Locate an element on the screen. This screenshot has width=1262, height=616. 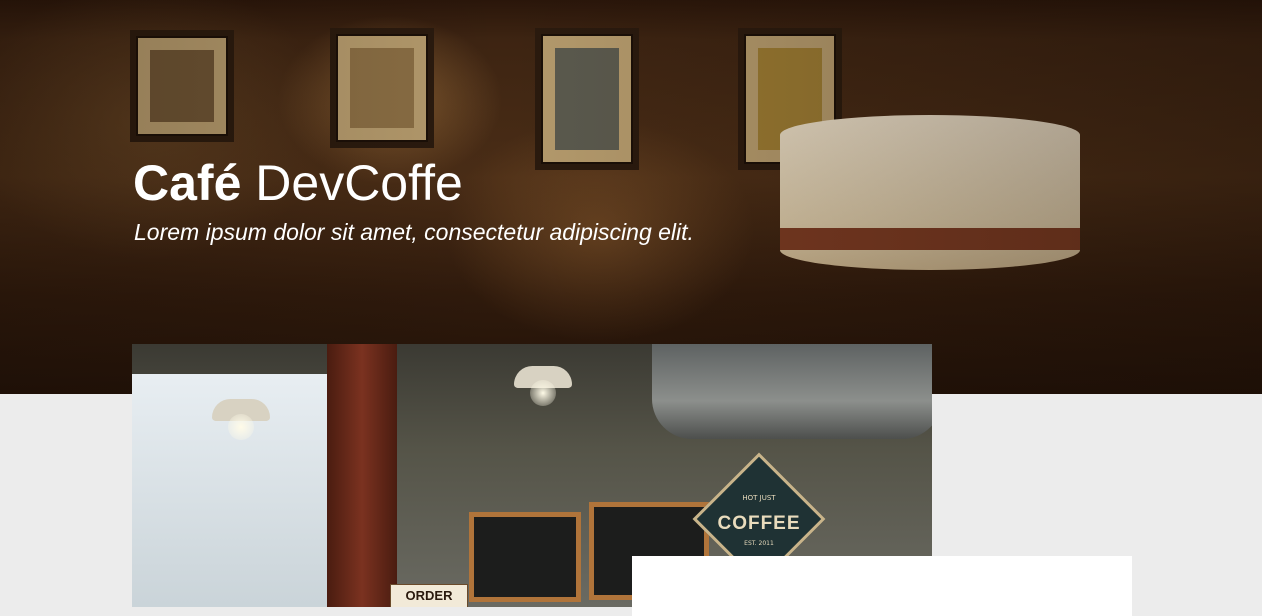
hero-title: Café DevCoffe is located at coordinates (298, 183).